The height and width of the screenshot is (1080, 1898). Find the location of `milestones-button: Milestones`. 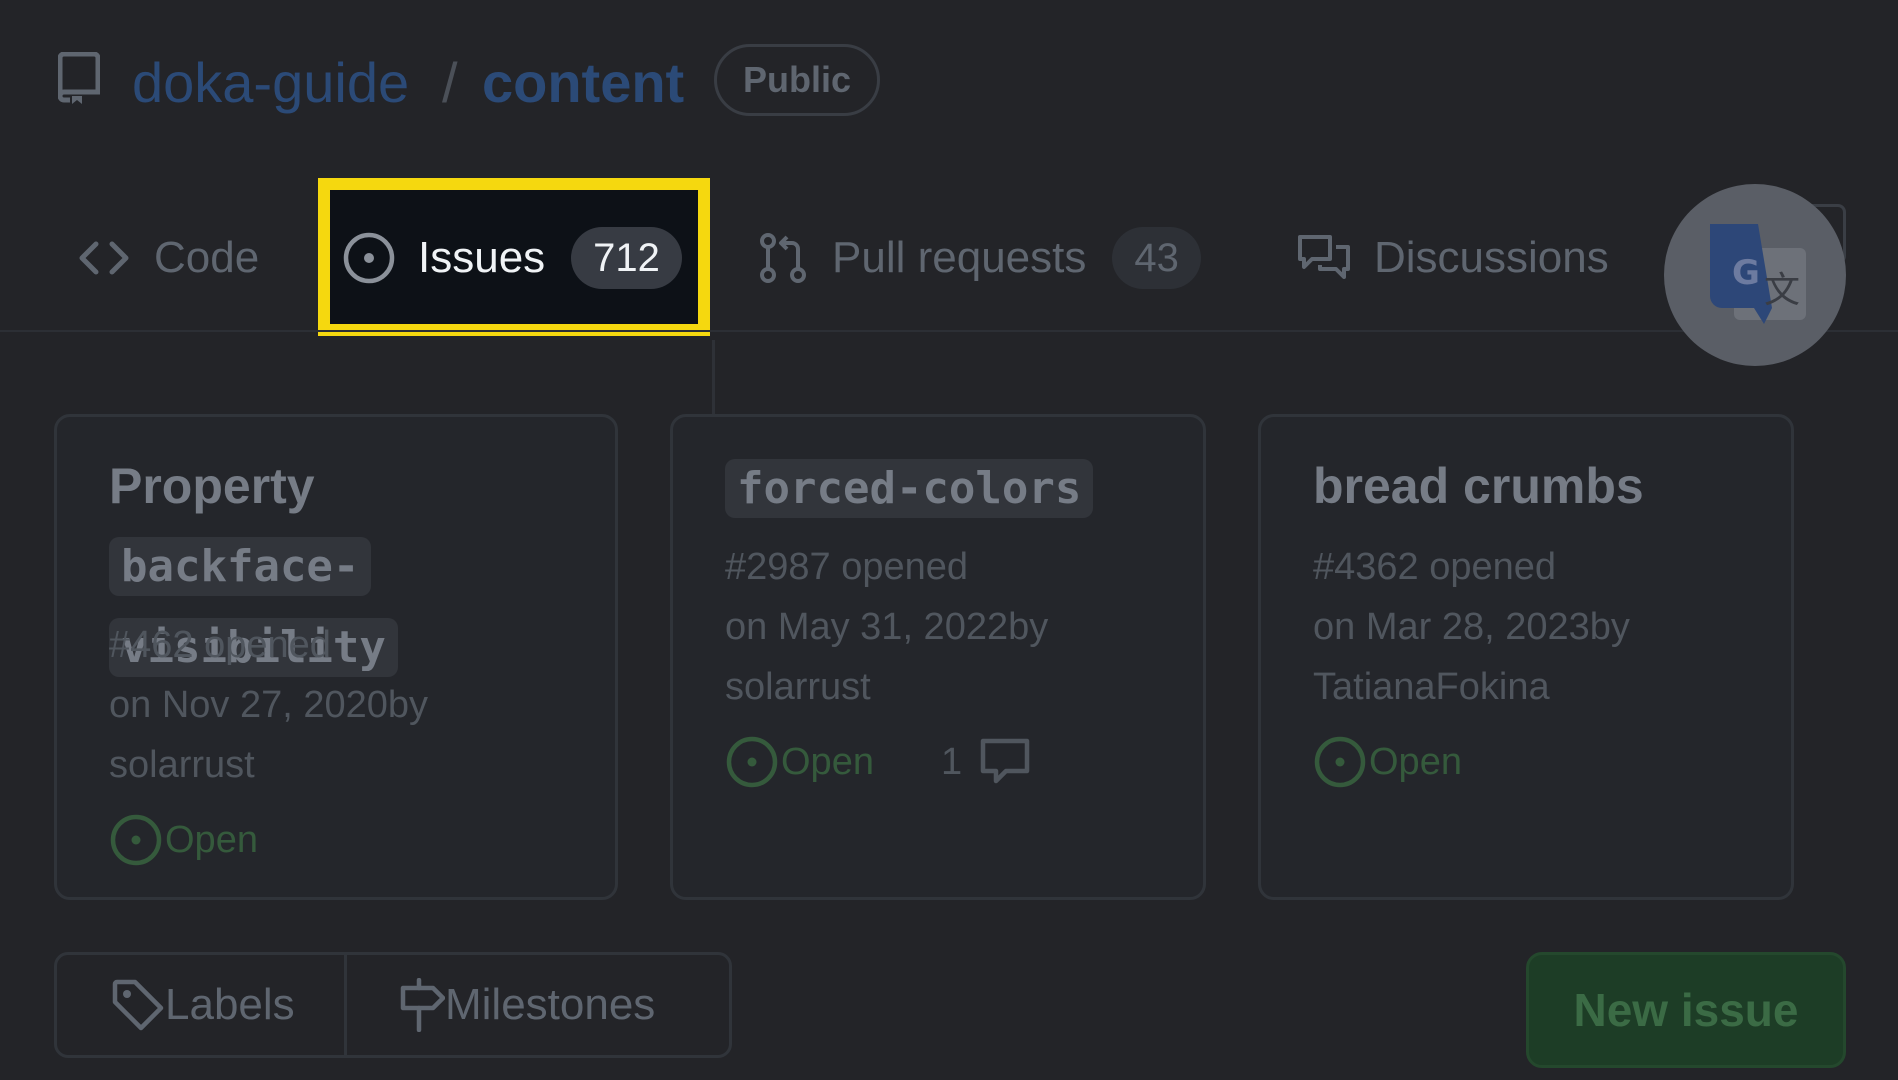

milestones-button: Milestones is located at coordinates (538, 1005).